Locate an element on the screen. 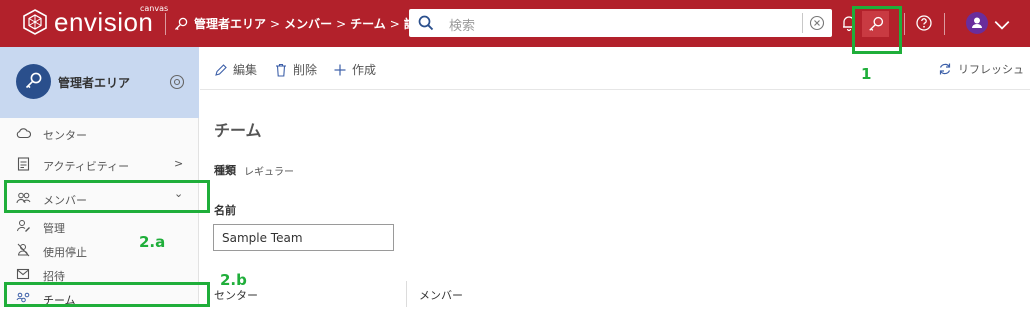  breadcrumb-team: チーム is located at coordinates (368, 23).